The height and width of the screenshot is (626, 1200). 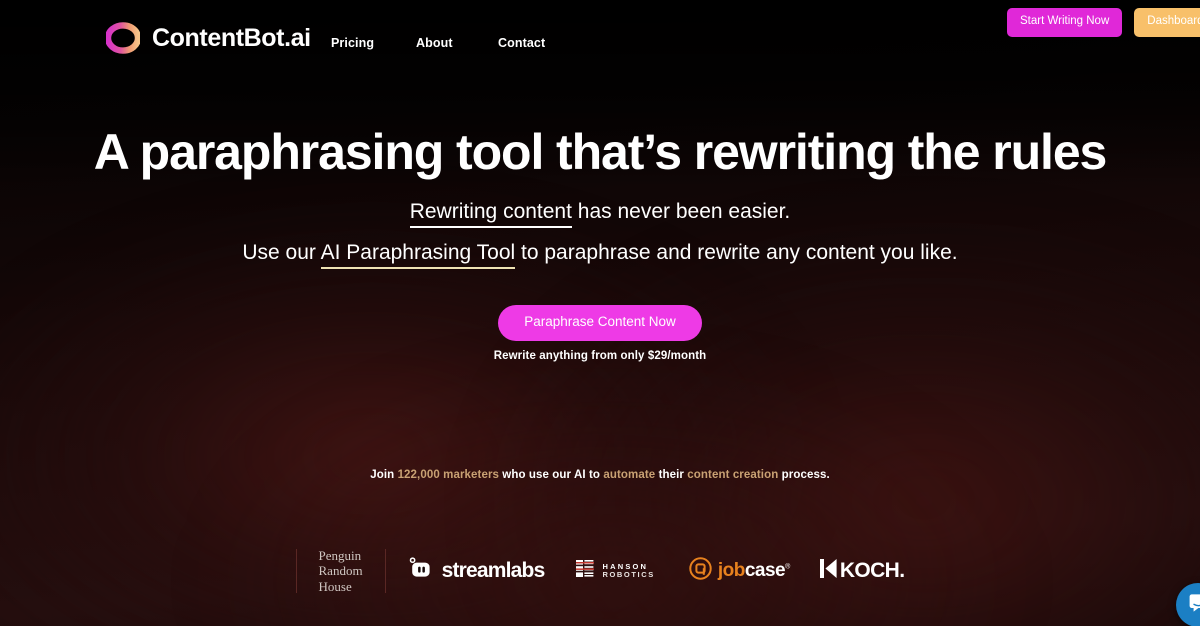 I want to click on prh-line-3: House, so click(x=335, y=586).